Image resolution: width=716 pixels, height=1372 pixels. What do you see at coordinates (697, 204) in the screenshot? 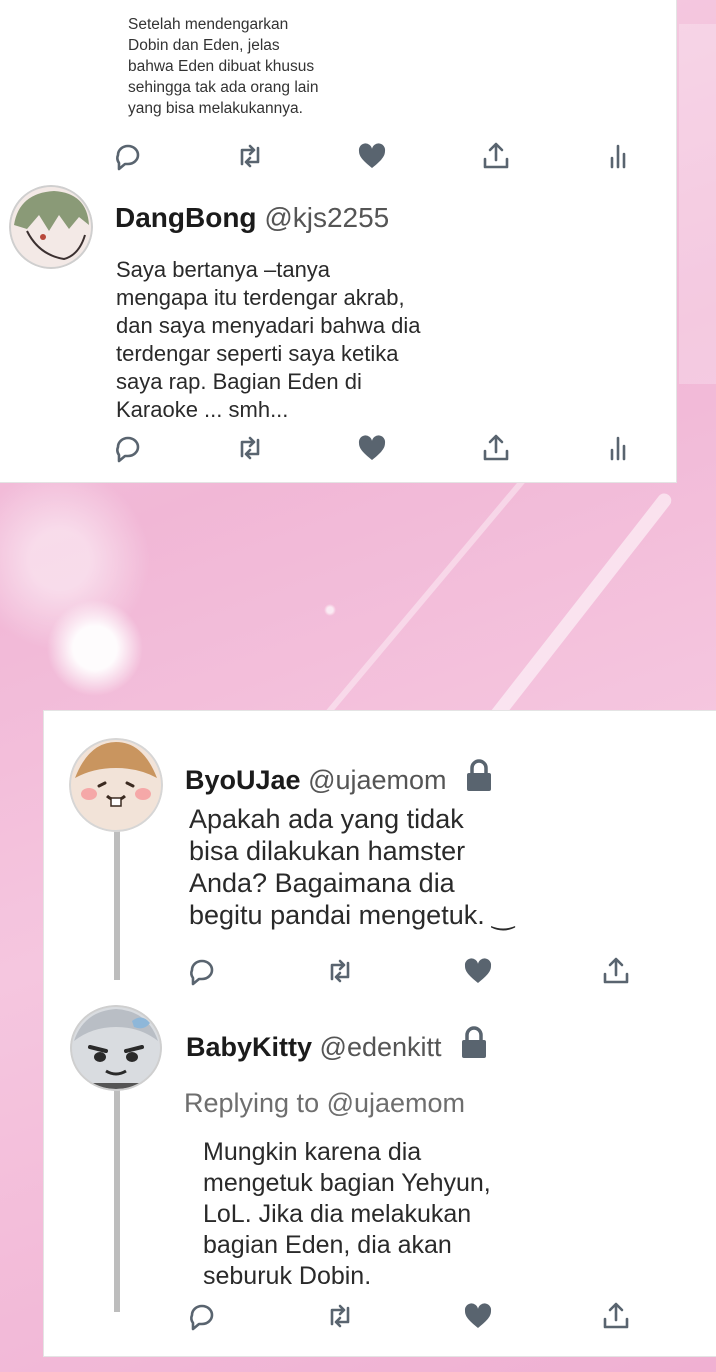
I see `background-glow` at bounding box center [697, 204].